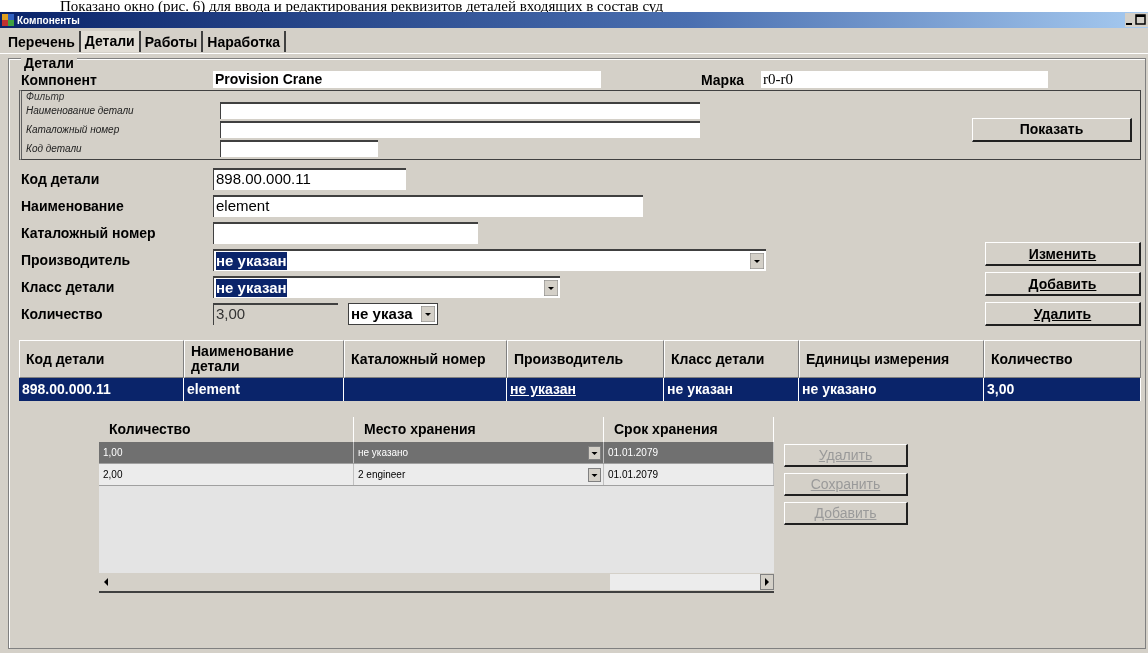  I want to click on table-cell: 3,00, so click(1062, 389).